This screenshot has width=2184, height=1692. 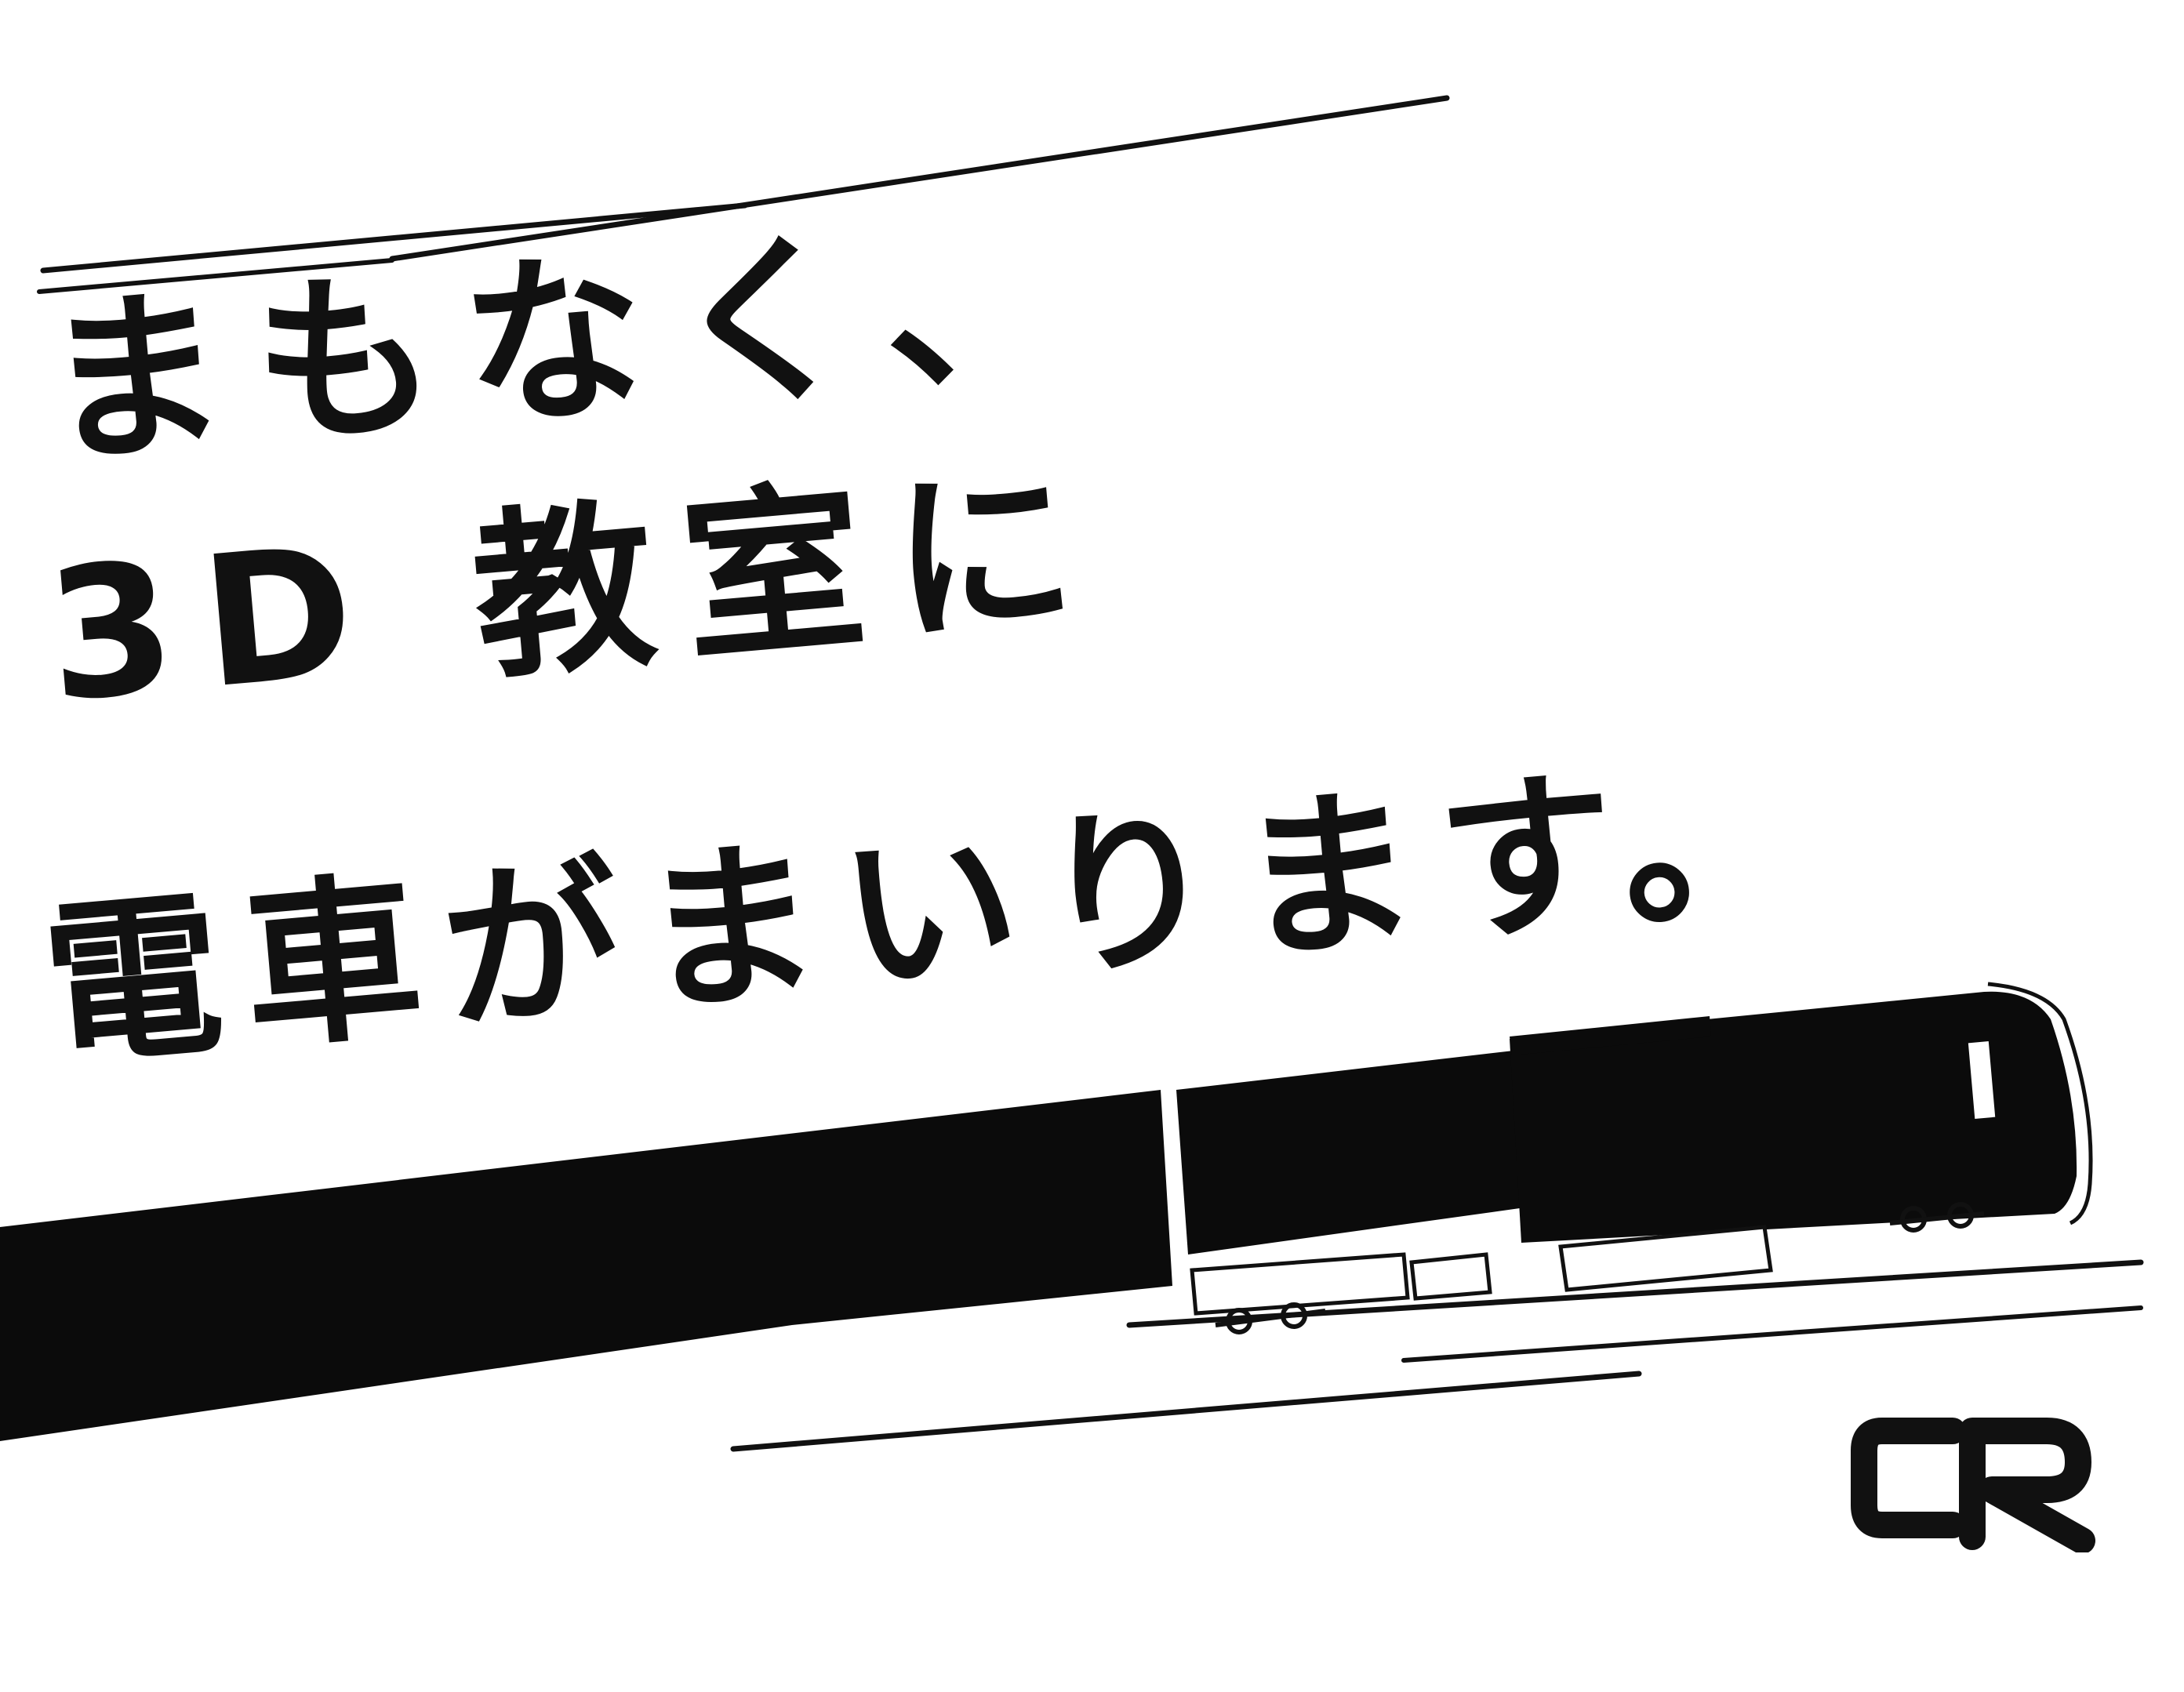 I want to click on rail-line-top-long, so click(x=919, y=178).